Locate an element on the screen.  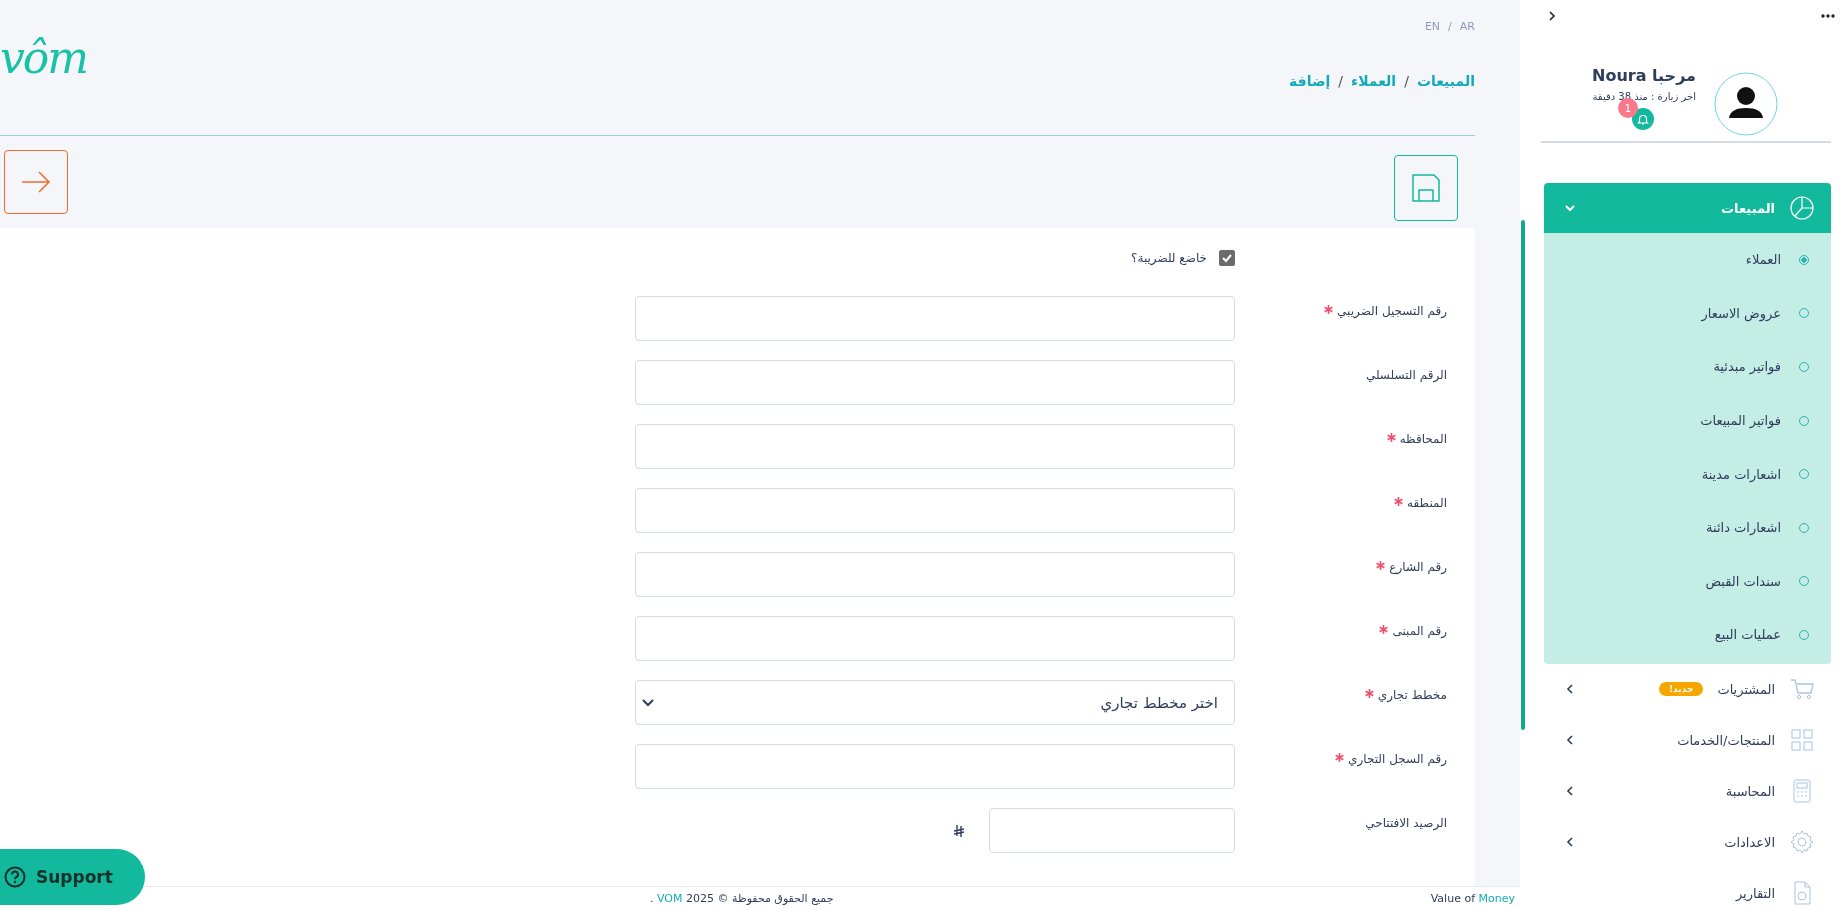
menu-item: المحاسبة is located at coordinates (1687, 791).